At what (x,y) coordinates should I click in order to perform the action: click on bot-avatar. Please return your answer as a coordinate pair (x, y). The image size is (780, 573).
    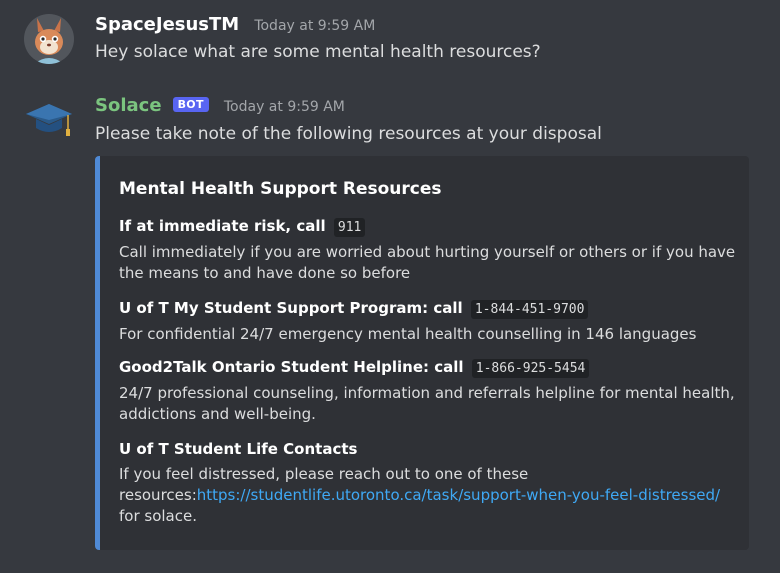
    Looking at the image, I should click on (49, 119).